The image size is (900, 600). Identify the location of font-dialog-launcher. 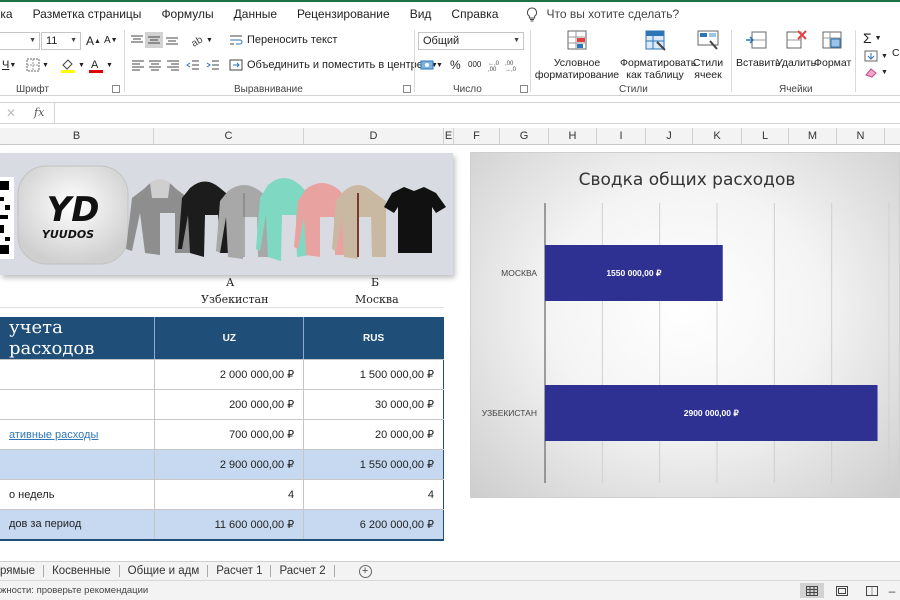
(116, 89).